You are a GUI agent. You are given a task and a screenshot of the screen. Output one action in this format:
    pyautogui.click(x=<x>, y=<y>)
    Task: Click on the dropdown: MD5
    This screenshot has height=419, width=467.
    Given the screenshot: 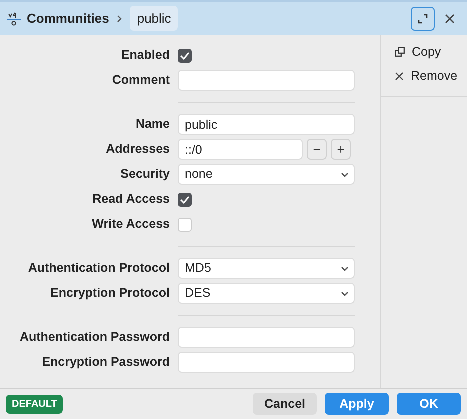 What is the action you would take?
    pyautogui.click(x=266, y=268)
    